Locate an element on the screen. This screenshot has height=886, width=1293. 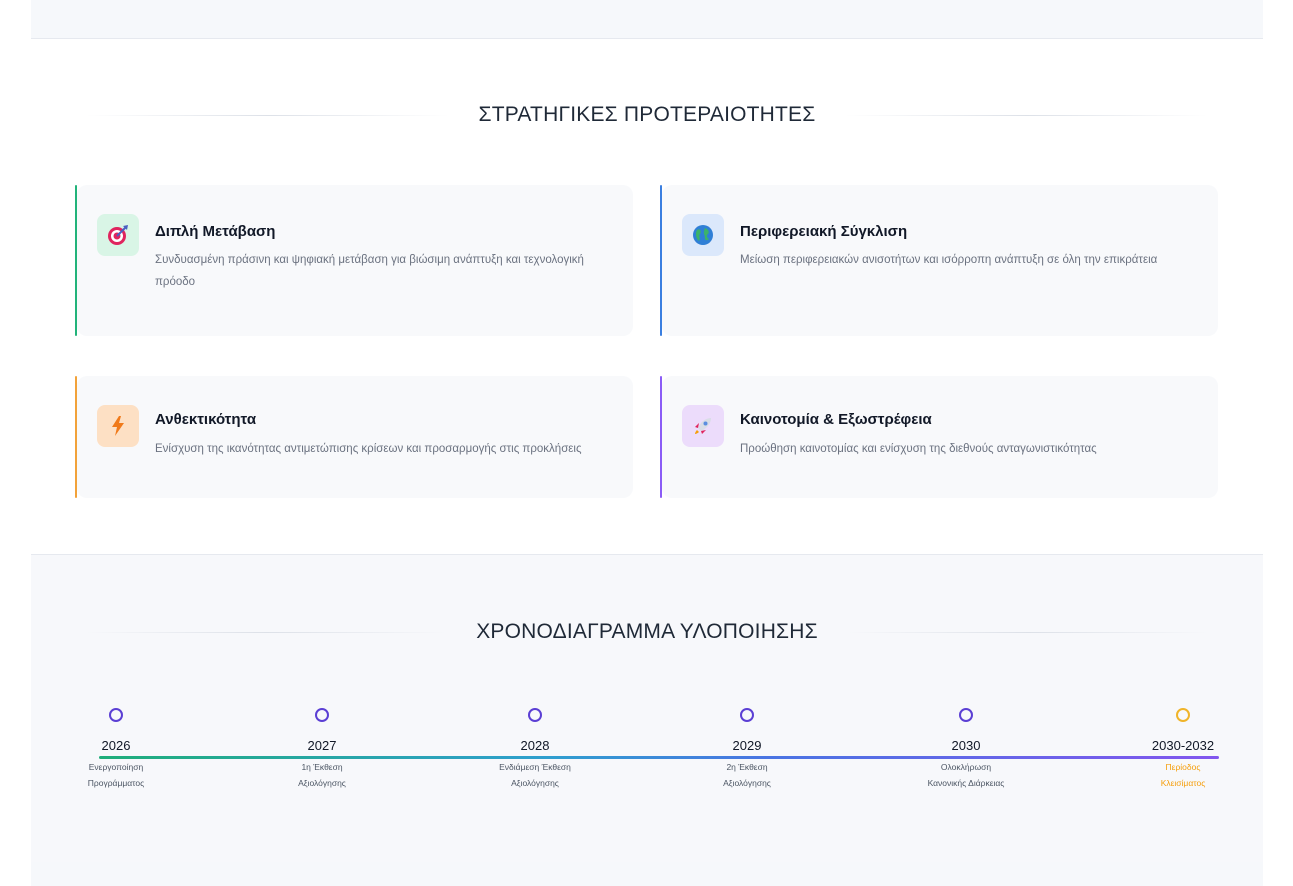
lightning-icon is located at coordinates (118, 426).